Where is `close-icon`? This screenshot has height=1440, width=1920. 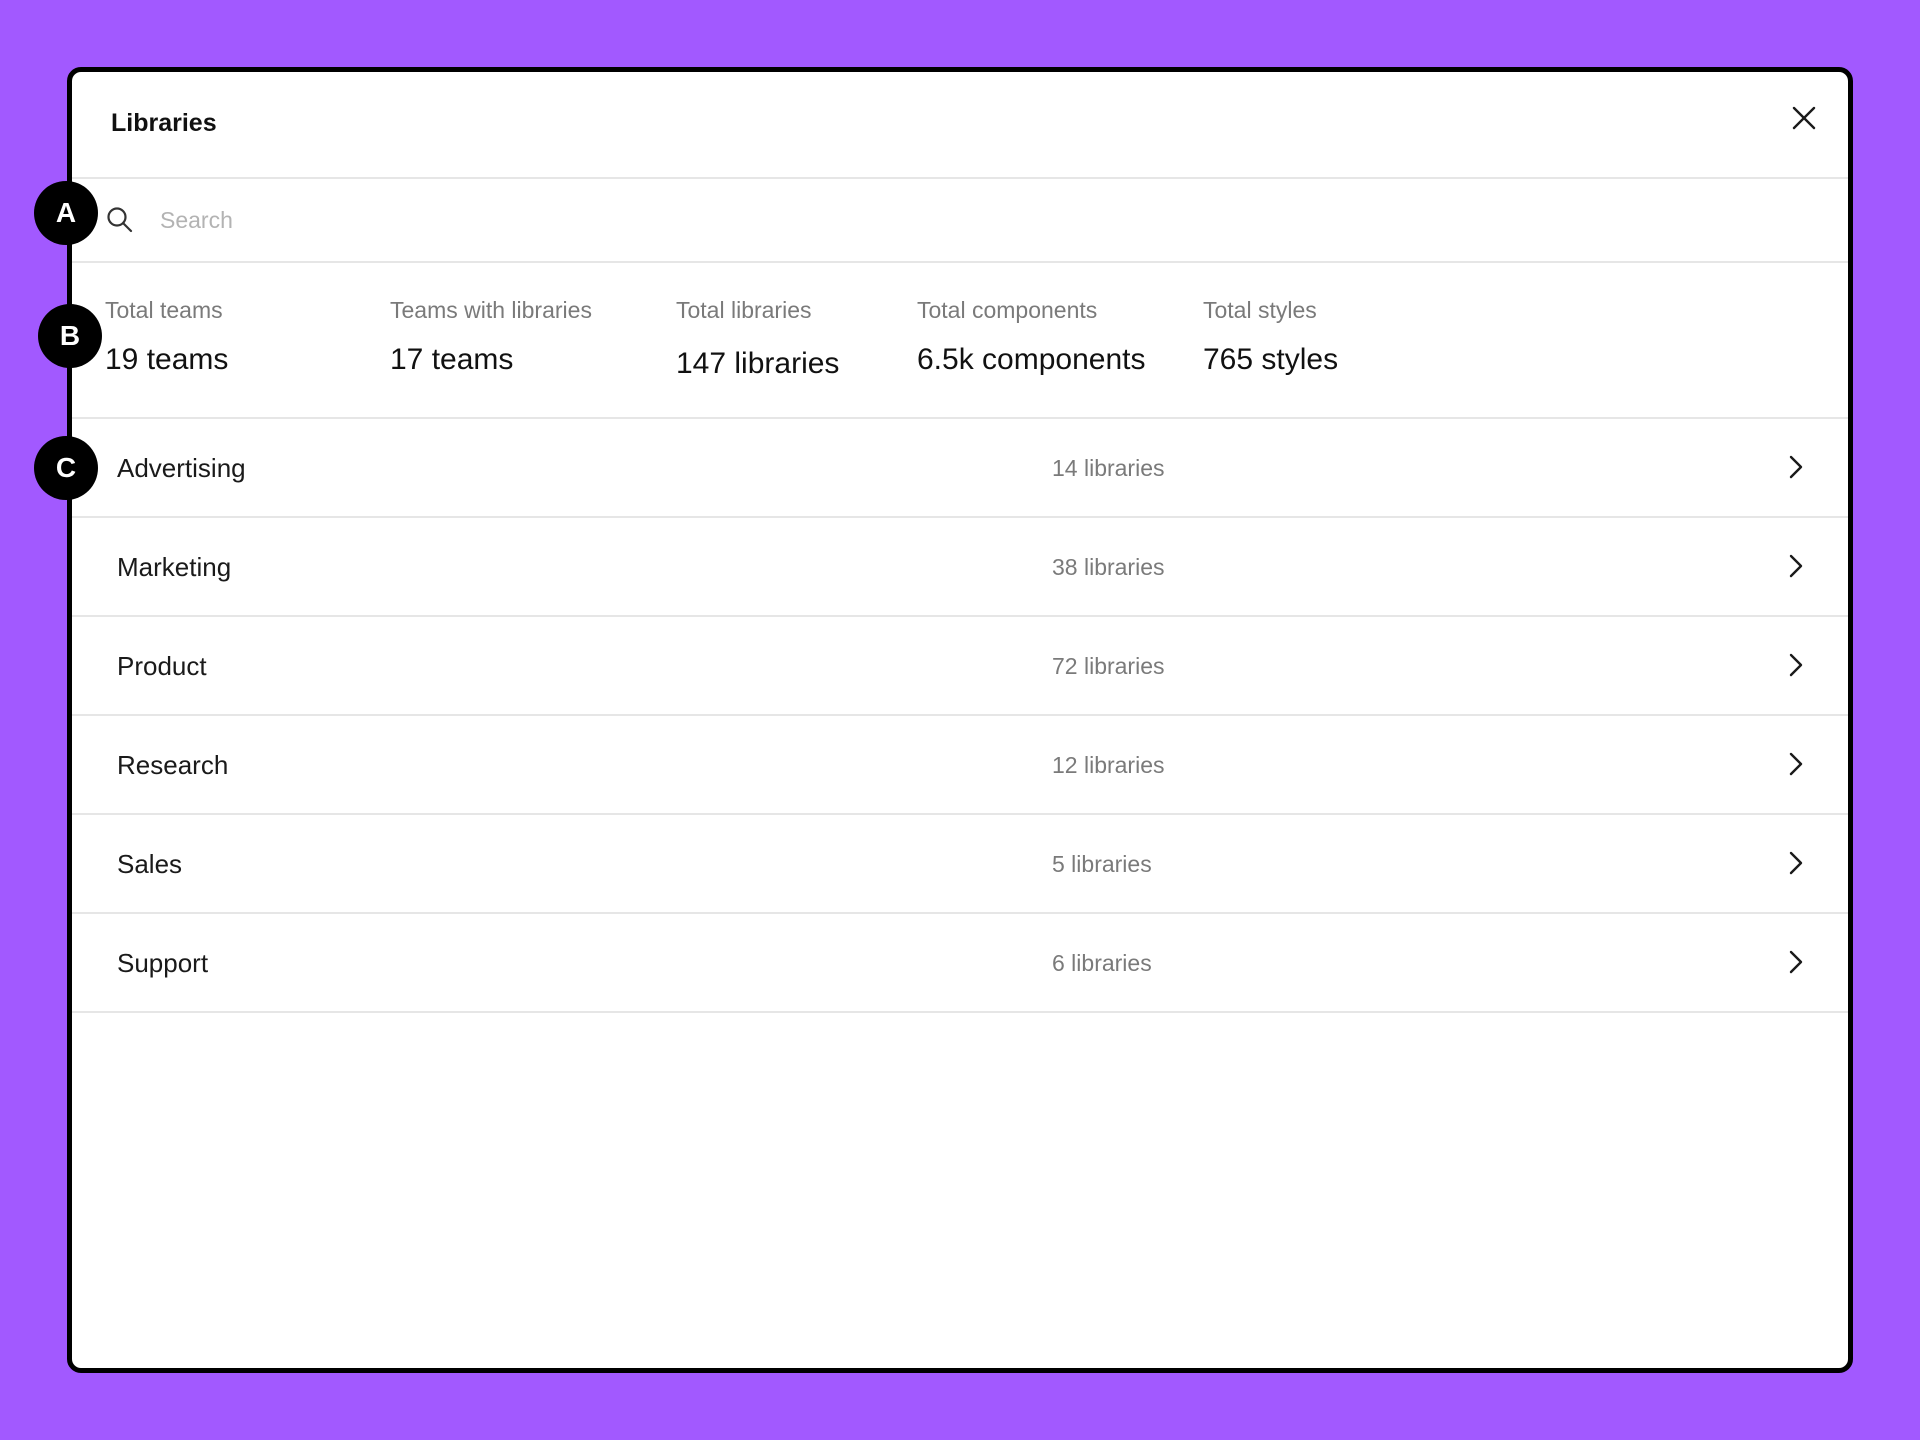
close-icon is located at coordinates (1804, 118).